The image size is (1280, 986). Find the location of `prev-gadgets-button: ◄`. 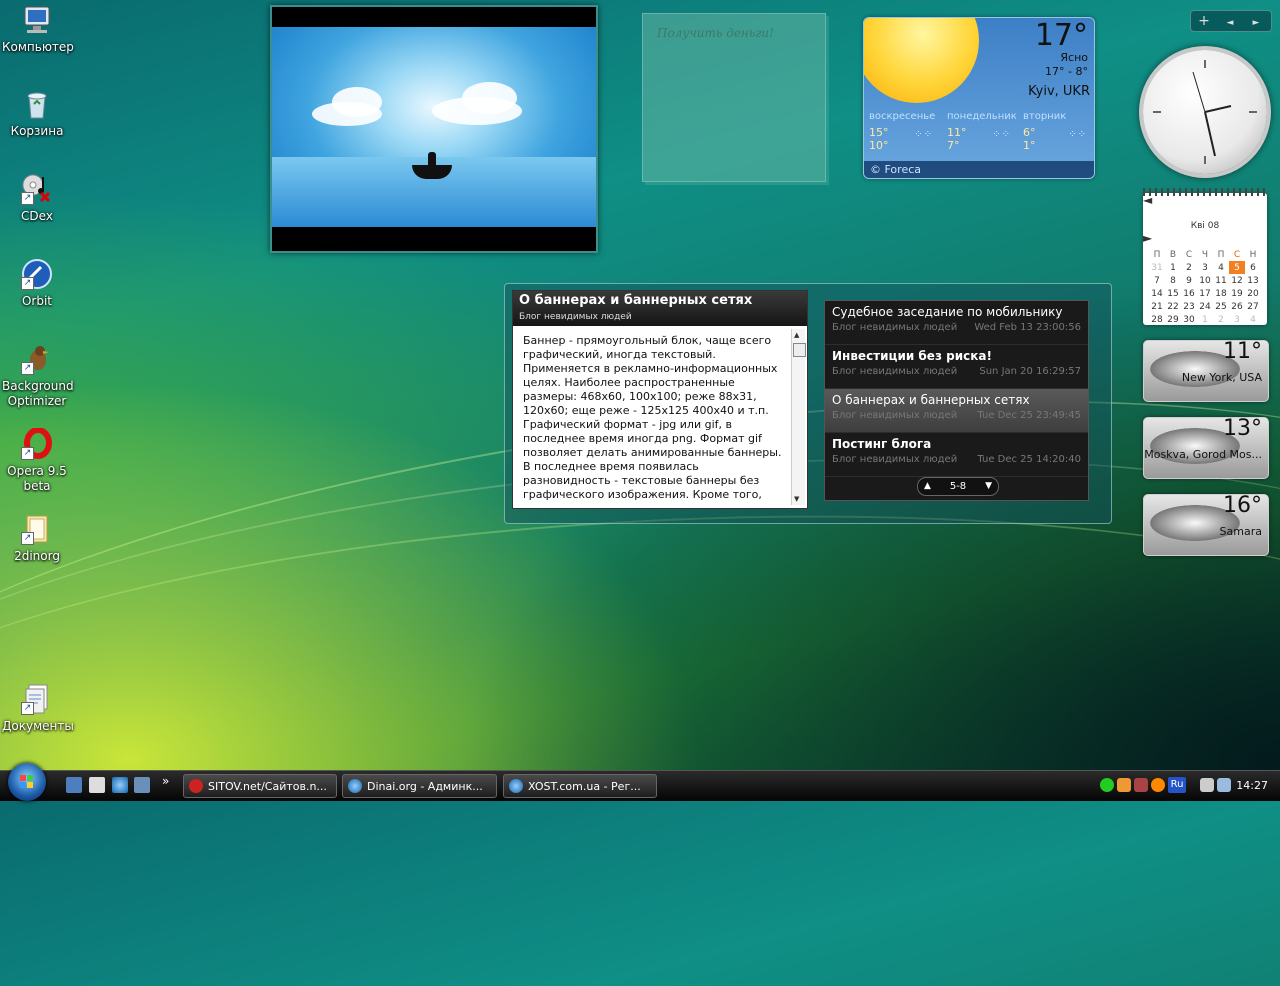

prev-gadgets-button: ◄ is located at coordinates (1230, 23).